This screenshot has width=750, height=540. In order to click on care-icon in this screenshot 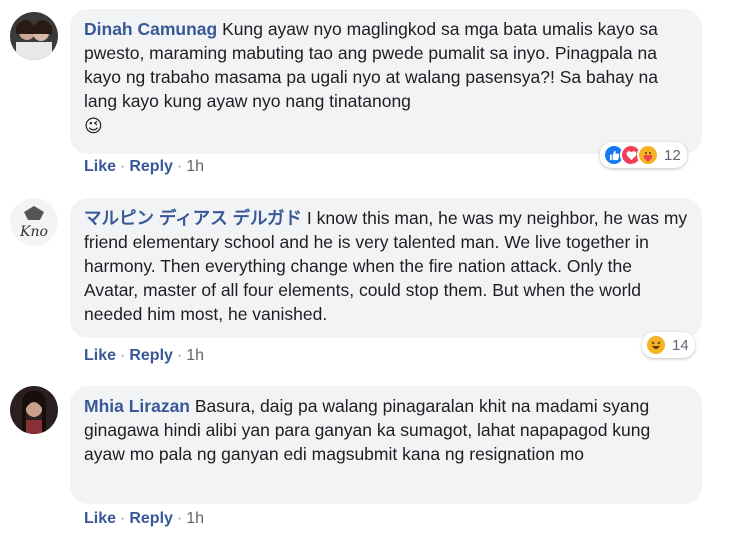, I will do `click(648, 155)`.